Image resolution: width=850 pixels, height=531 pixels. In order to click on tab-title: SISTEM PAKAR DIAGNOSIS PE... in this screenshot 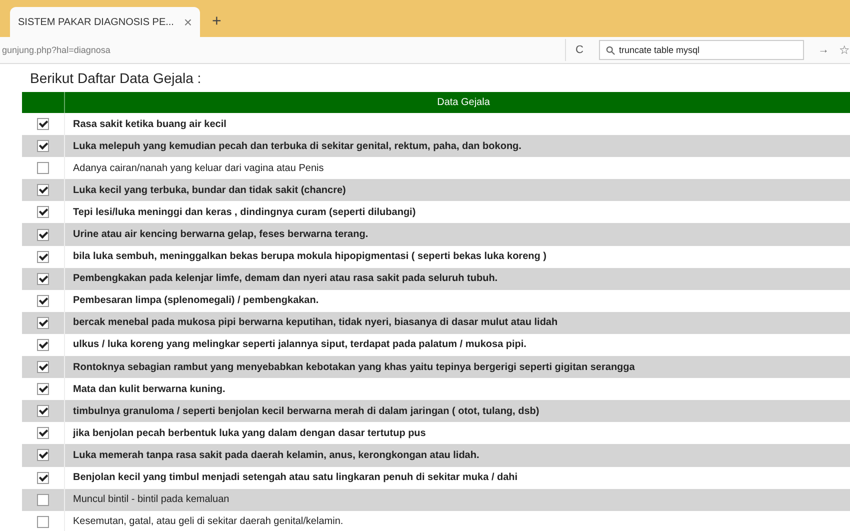, I will do `click(96, 22)`.